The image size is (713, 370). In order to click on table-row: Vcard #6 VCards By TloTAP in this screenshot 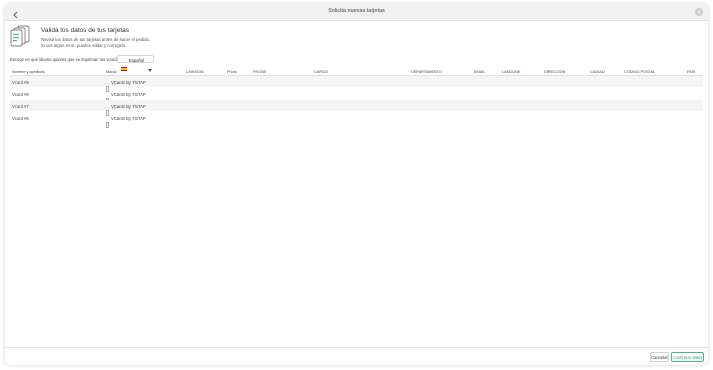, I will do `click(356, 120)`.